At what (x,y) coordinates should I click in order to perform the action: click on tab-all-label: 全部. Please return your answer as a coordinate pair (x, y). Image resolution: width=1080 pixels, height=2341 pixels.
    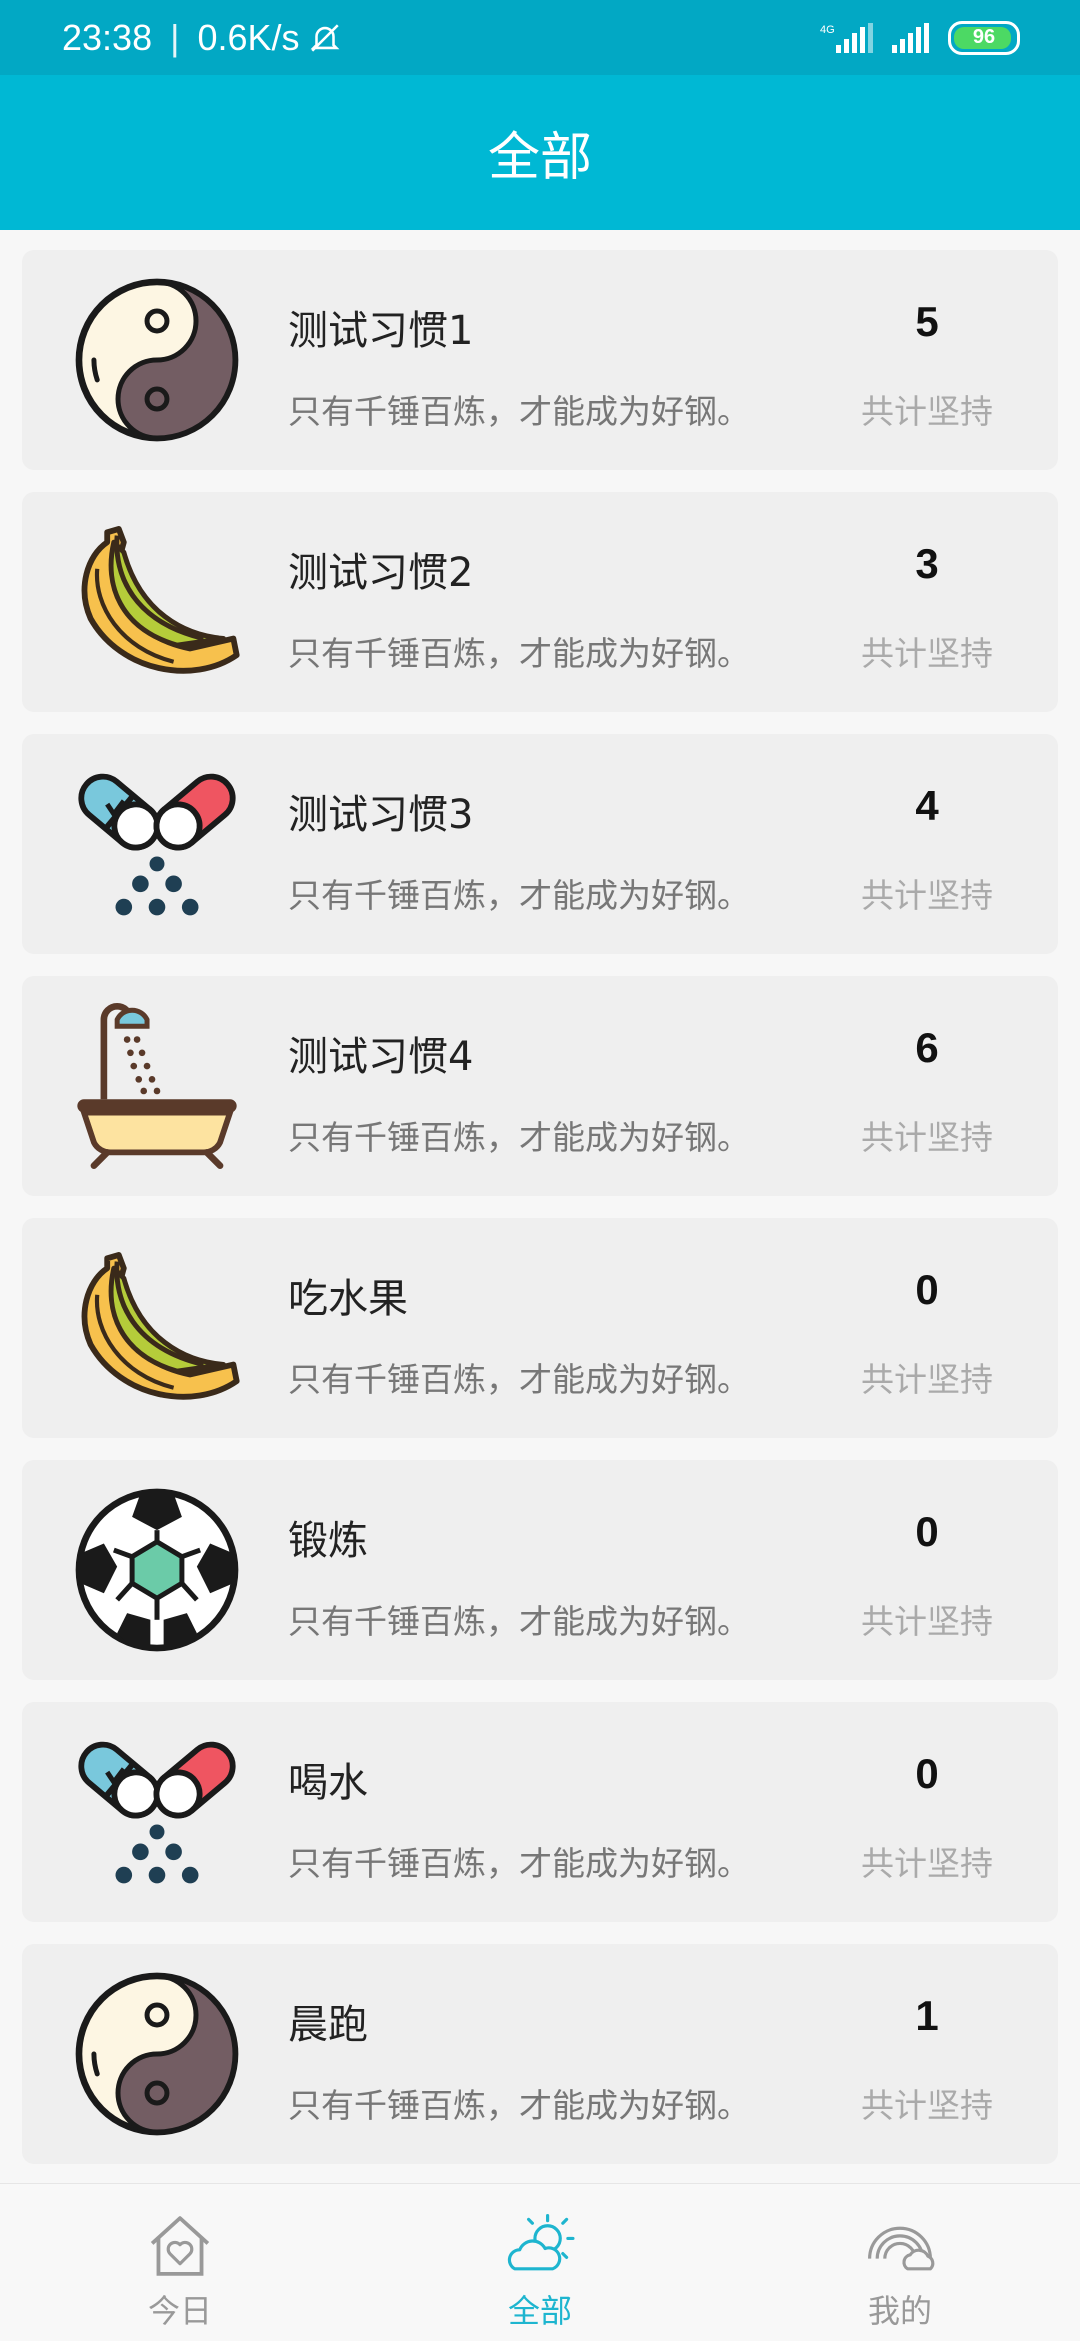
    Looking at the image, I should click on (539, 2311).